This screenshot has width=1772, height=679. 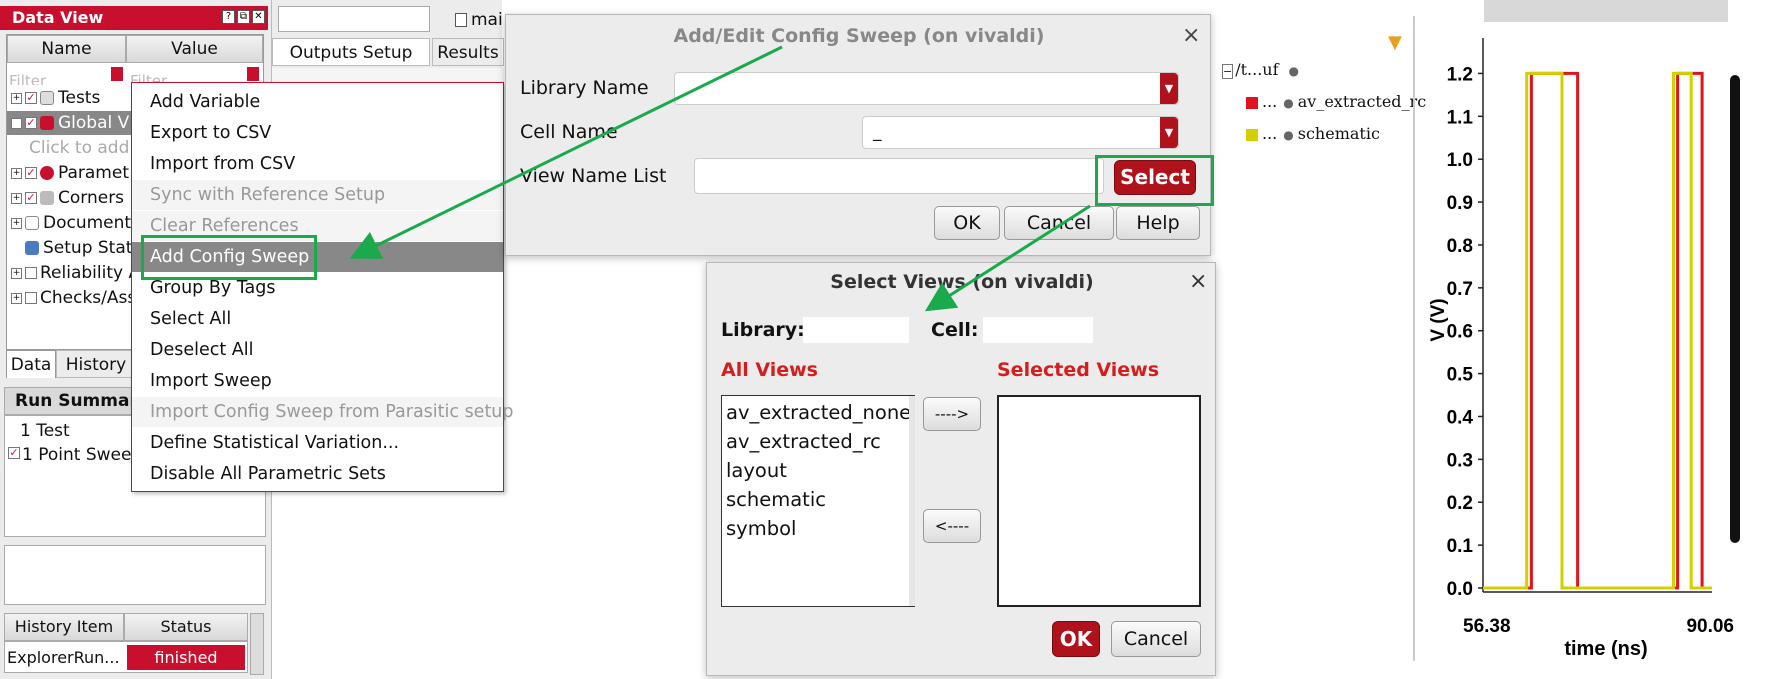 I want to click on library-name-select: ▼, so click(x=926, y=88).